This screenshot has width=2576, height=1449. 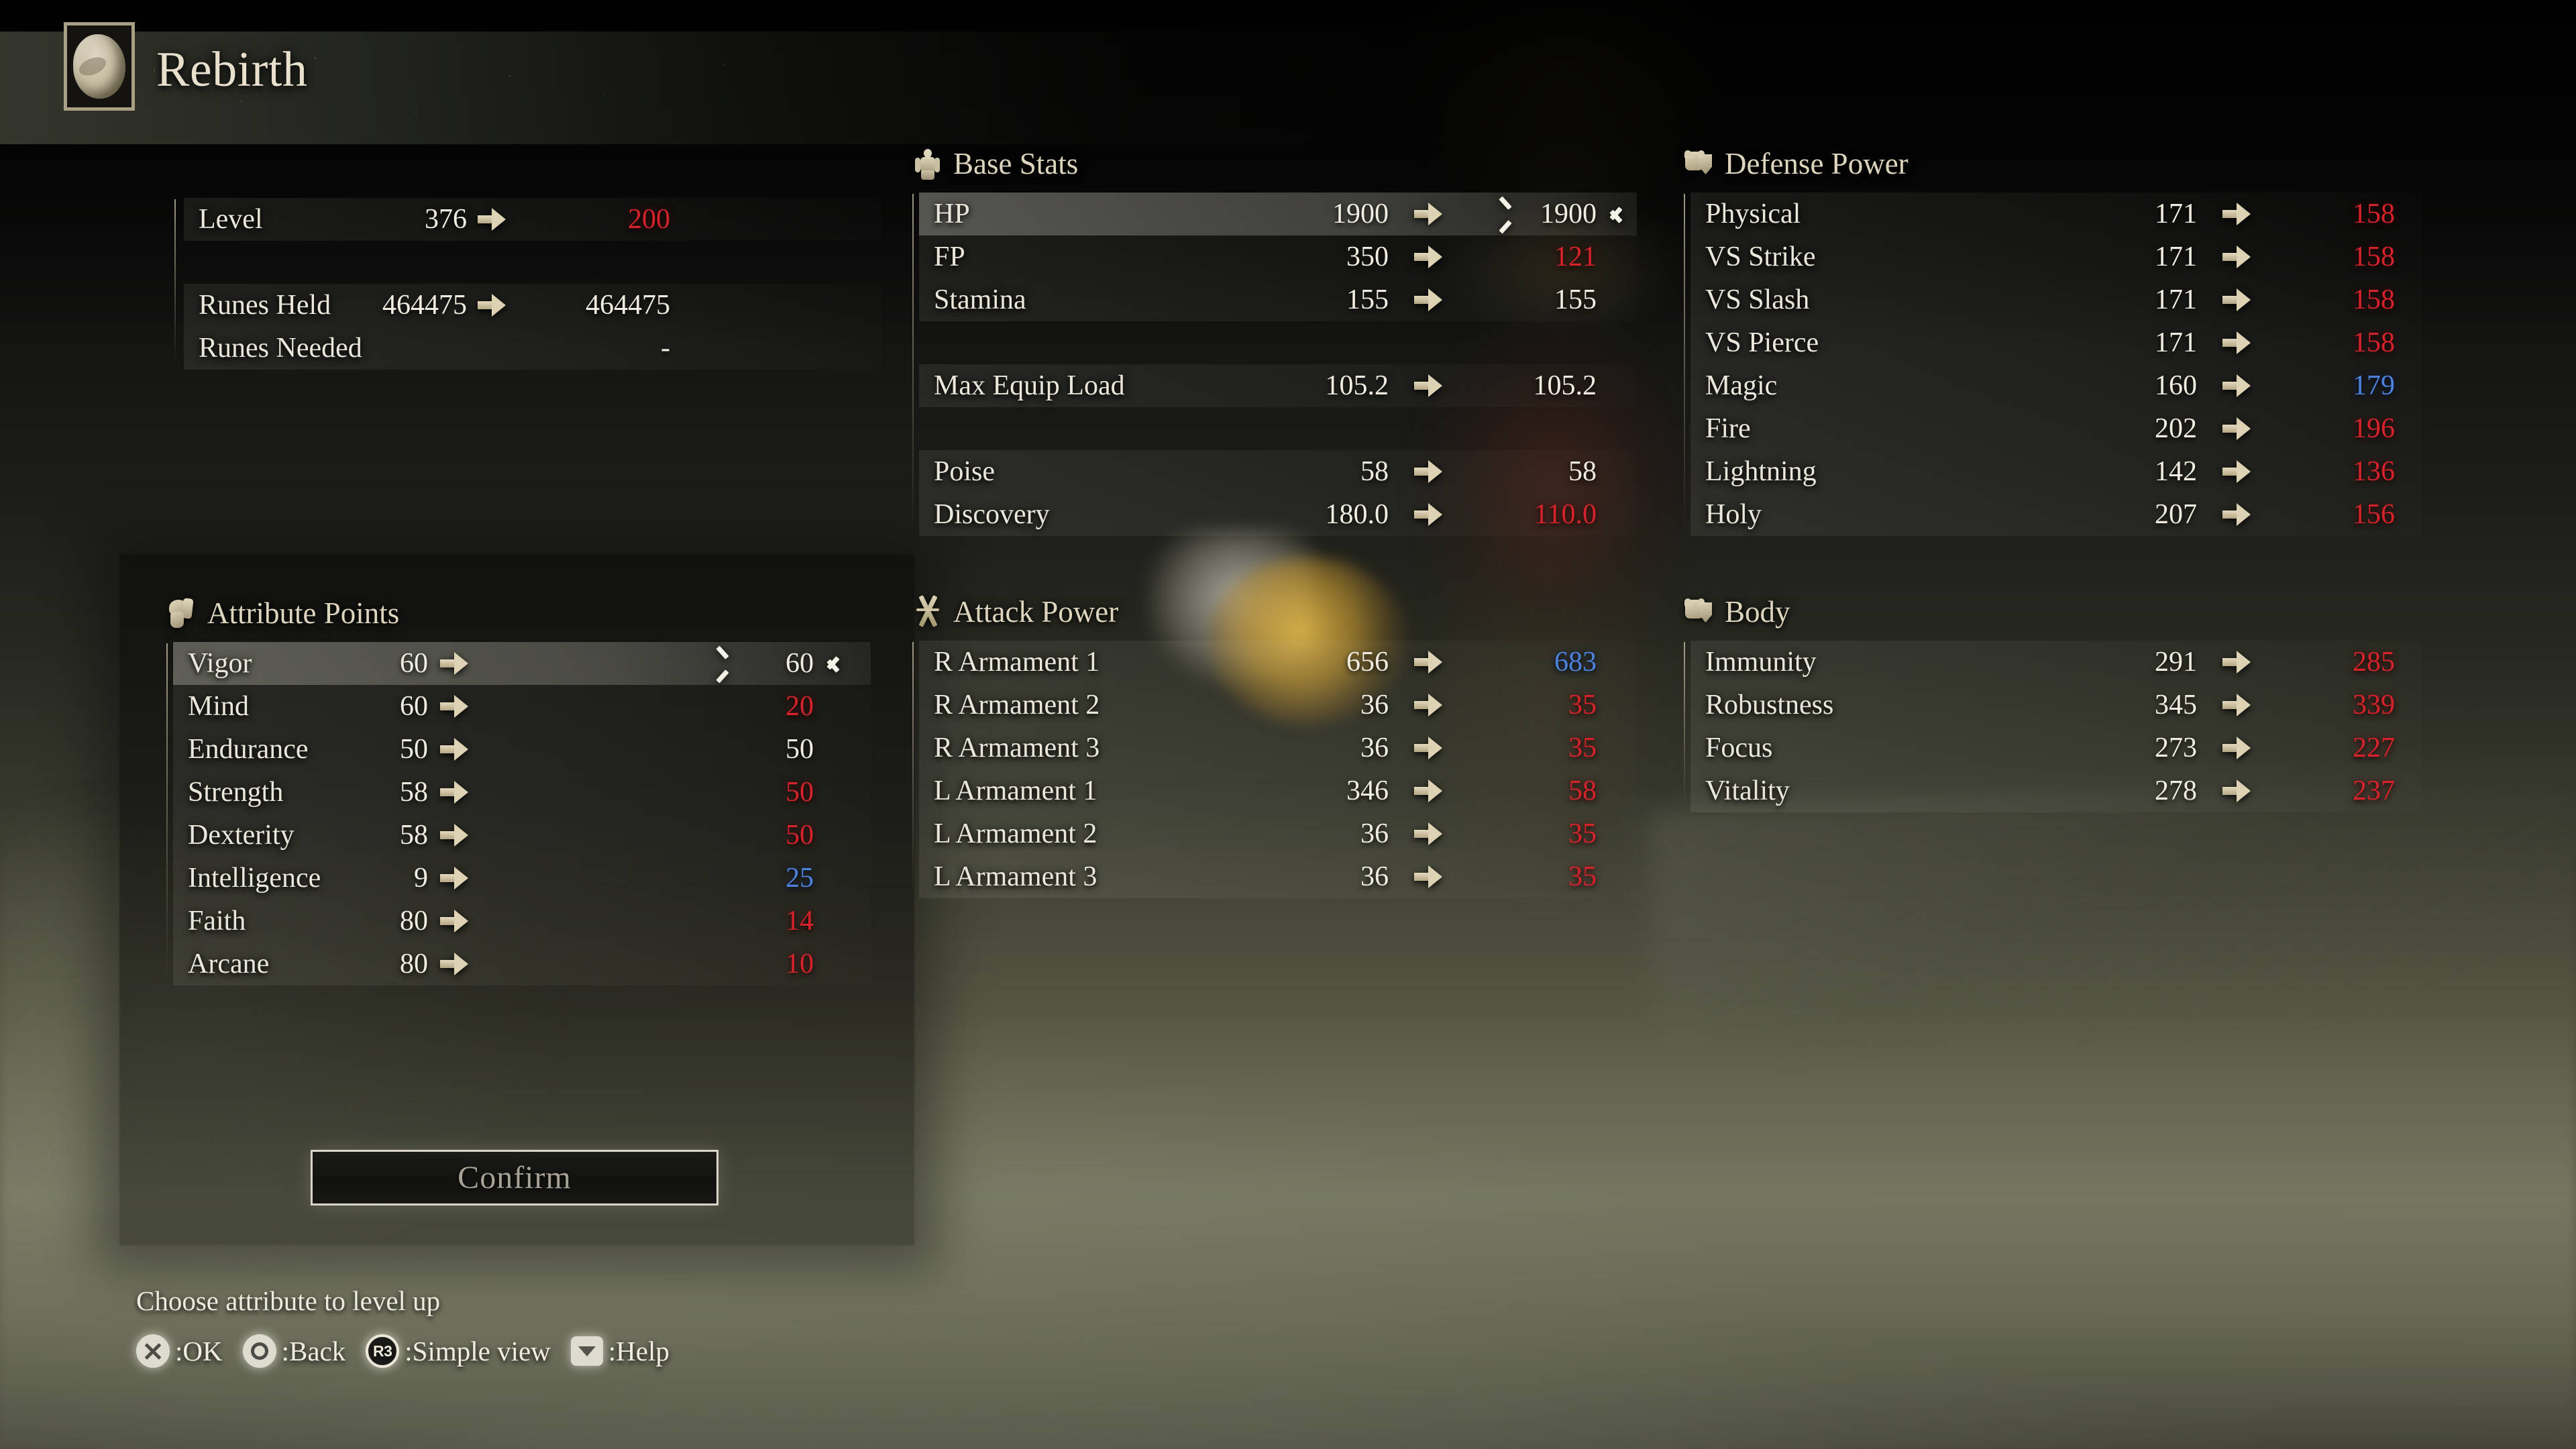 I want to click on stat-row-label: Vigor, so click(x=220, y=663).